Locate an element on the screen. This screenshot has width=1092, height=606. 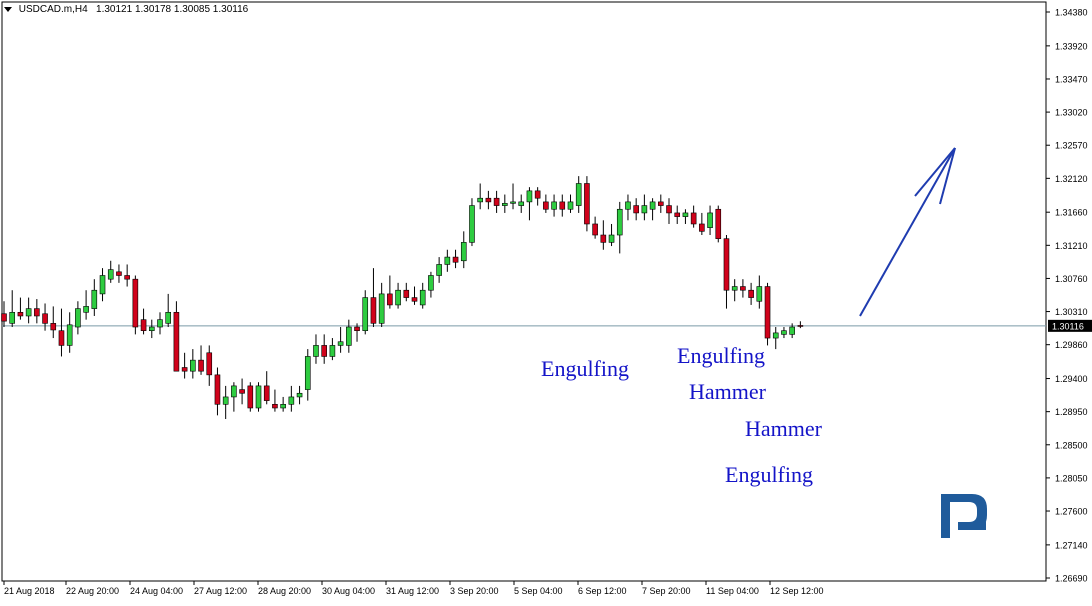
y-tick-label: 1.28050 is located at coordinates (1071, 478).